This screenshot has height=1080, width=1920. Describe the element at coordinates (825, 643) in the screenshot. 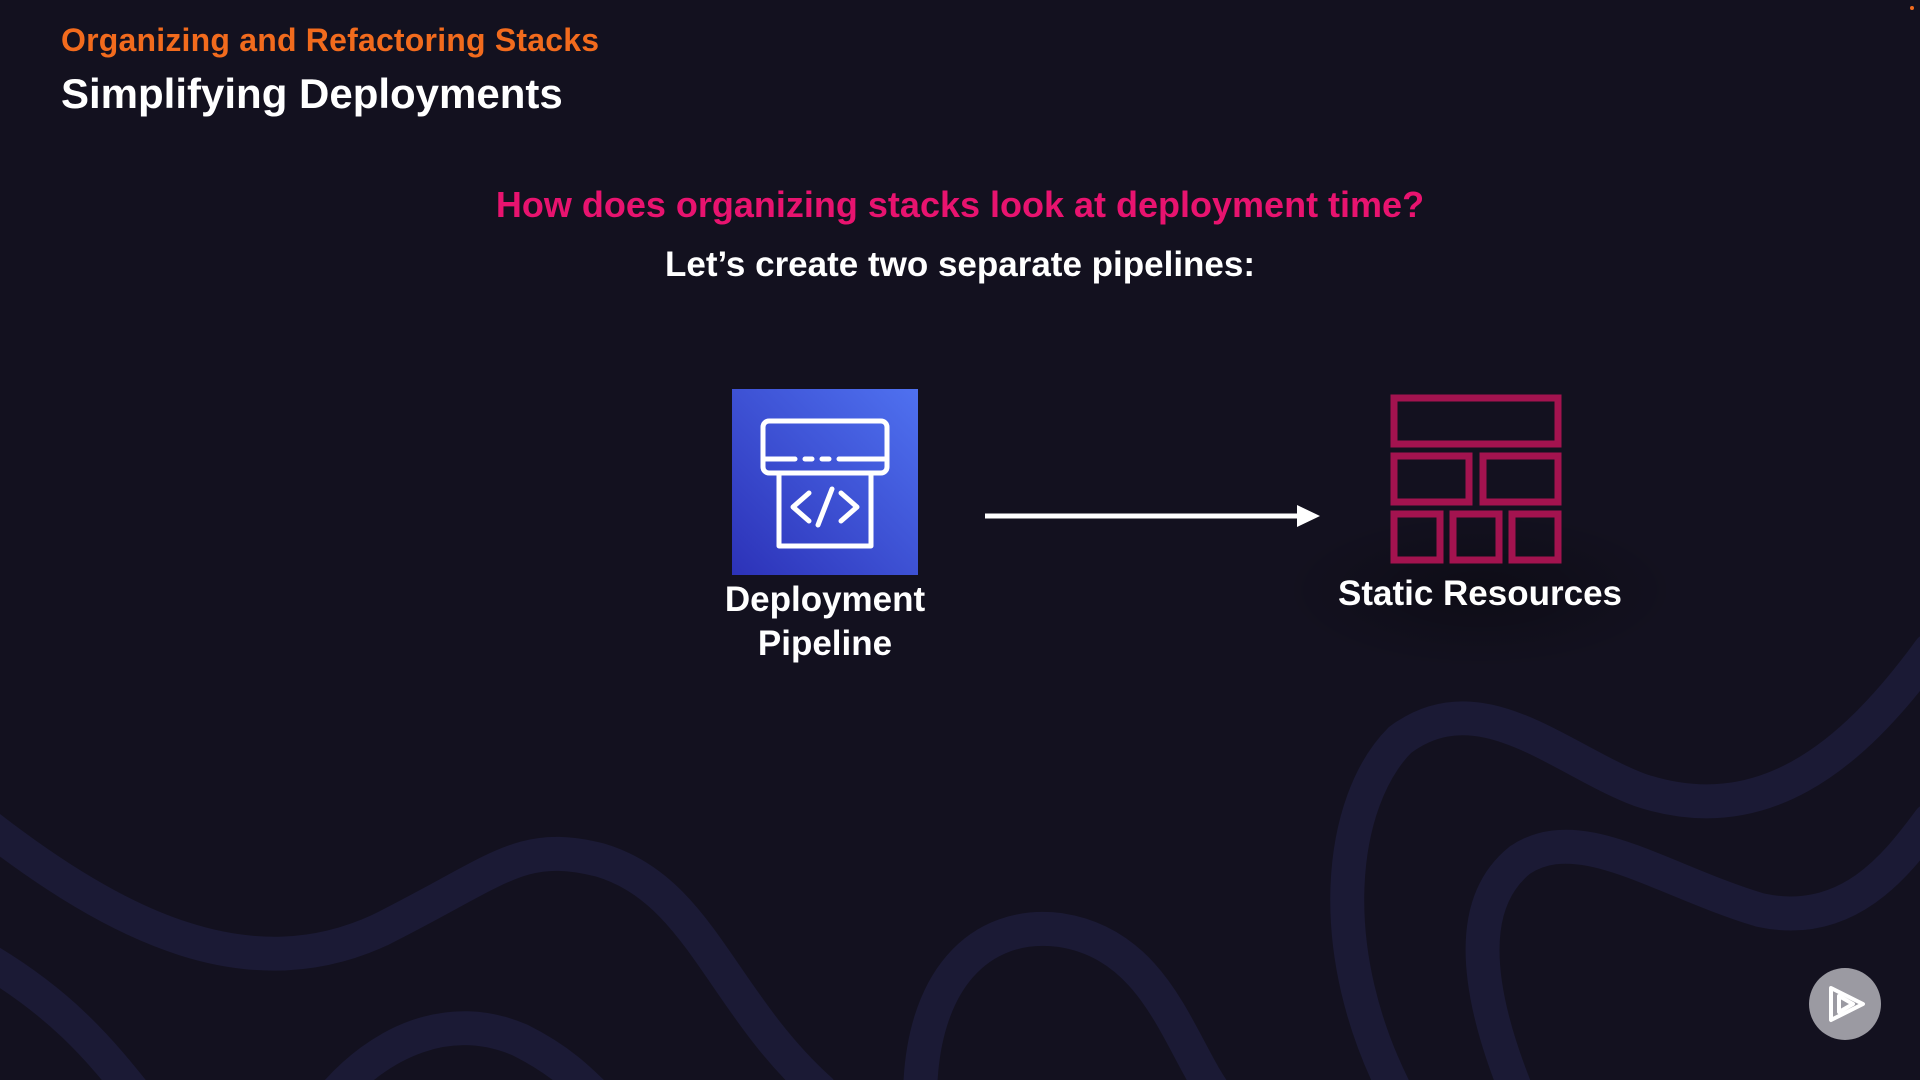

I see `deployment-pipeline-label-line-2: Pipeline` at that location.